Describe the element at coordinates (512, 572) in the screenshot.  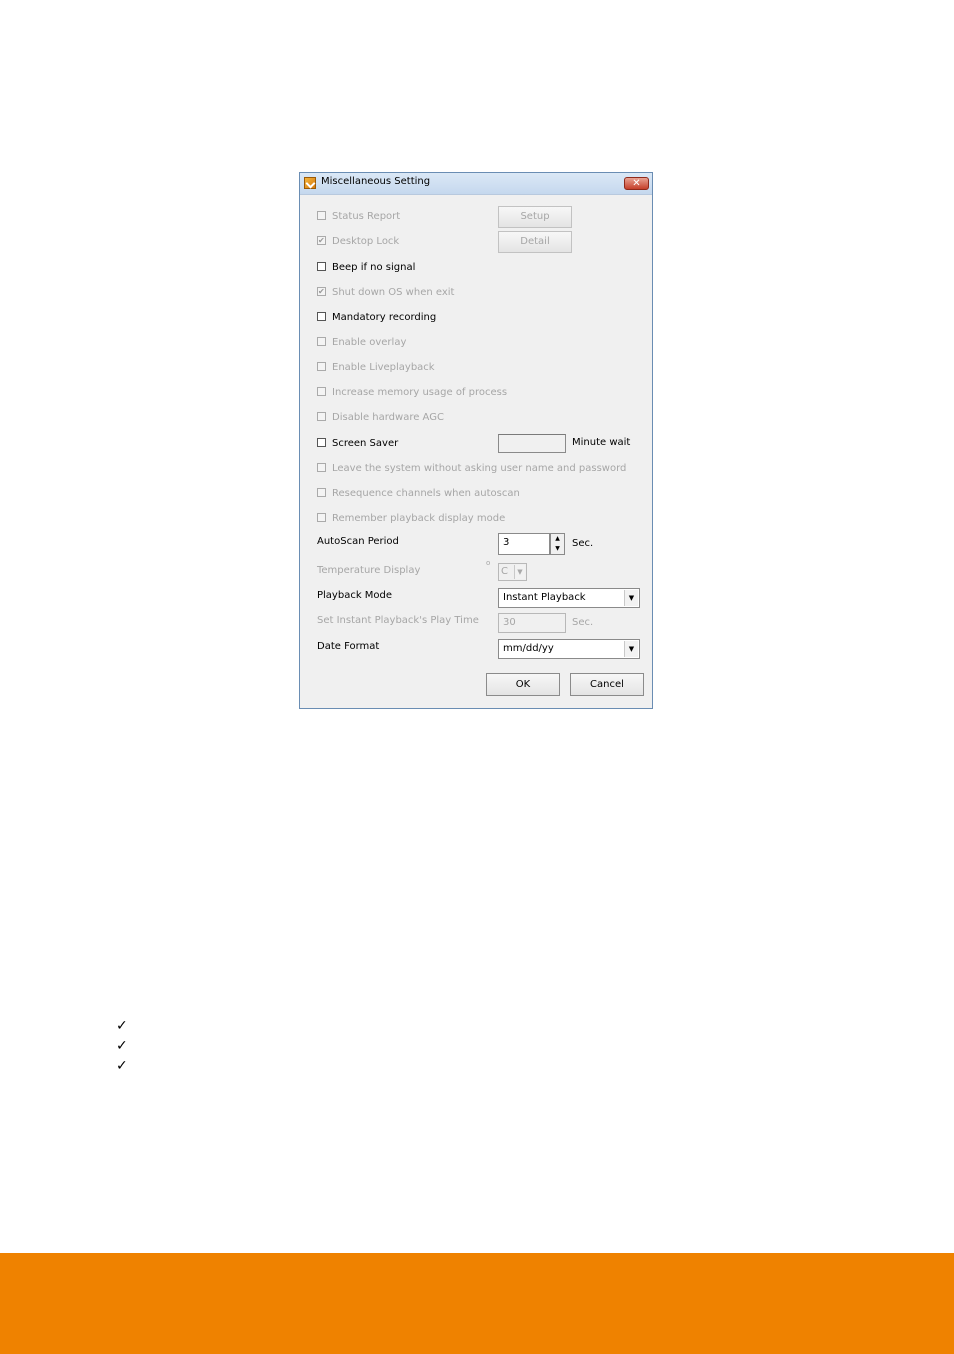
I see `temperature-dropdown: C ▼` at that location.